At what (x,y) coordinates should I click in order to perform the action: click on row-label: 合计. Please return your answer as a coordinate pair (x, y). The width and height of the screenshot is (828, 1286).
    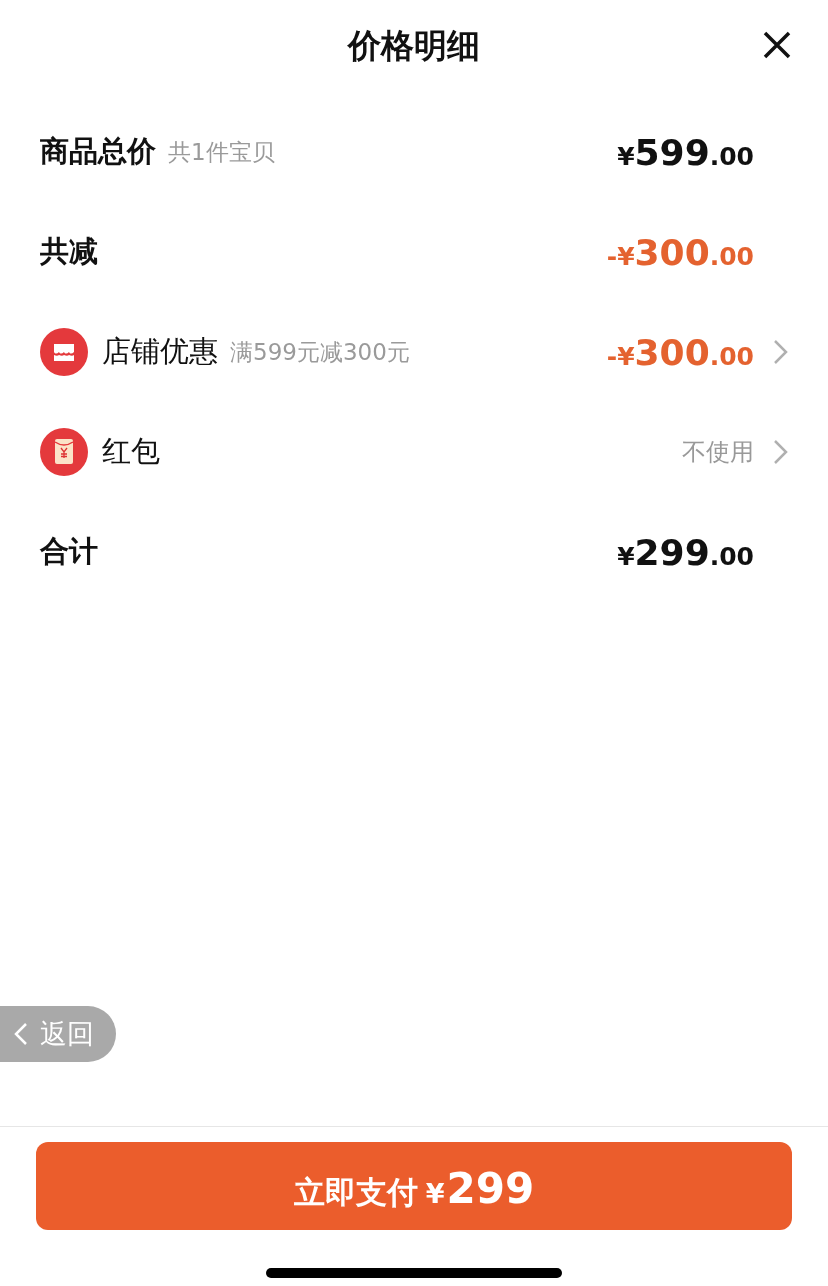
    Looking at the image, I should click on (69, 551).